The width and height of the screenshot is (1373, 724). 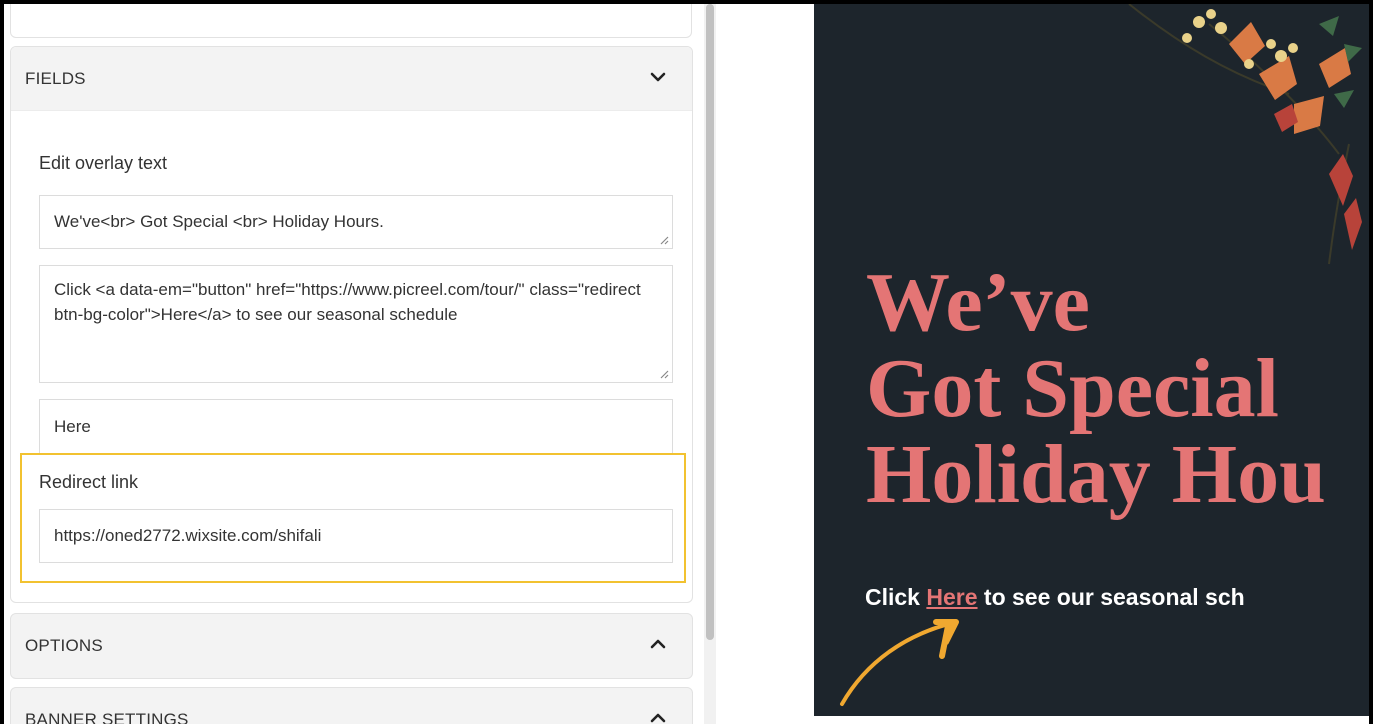 I want to click on edit-overlay-text-label: Edit overlay text, so click(x=103, y=163).